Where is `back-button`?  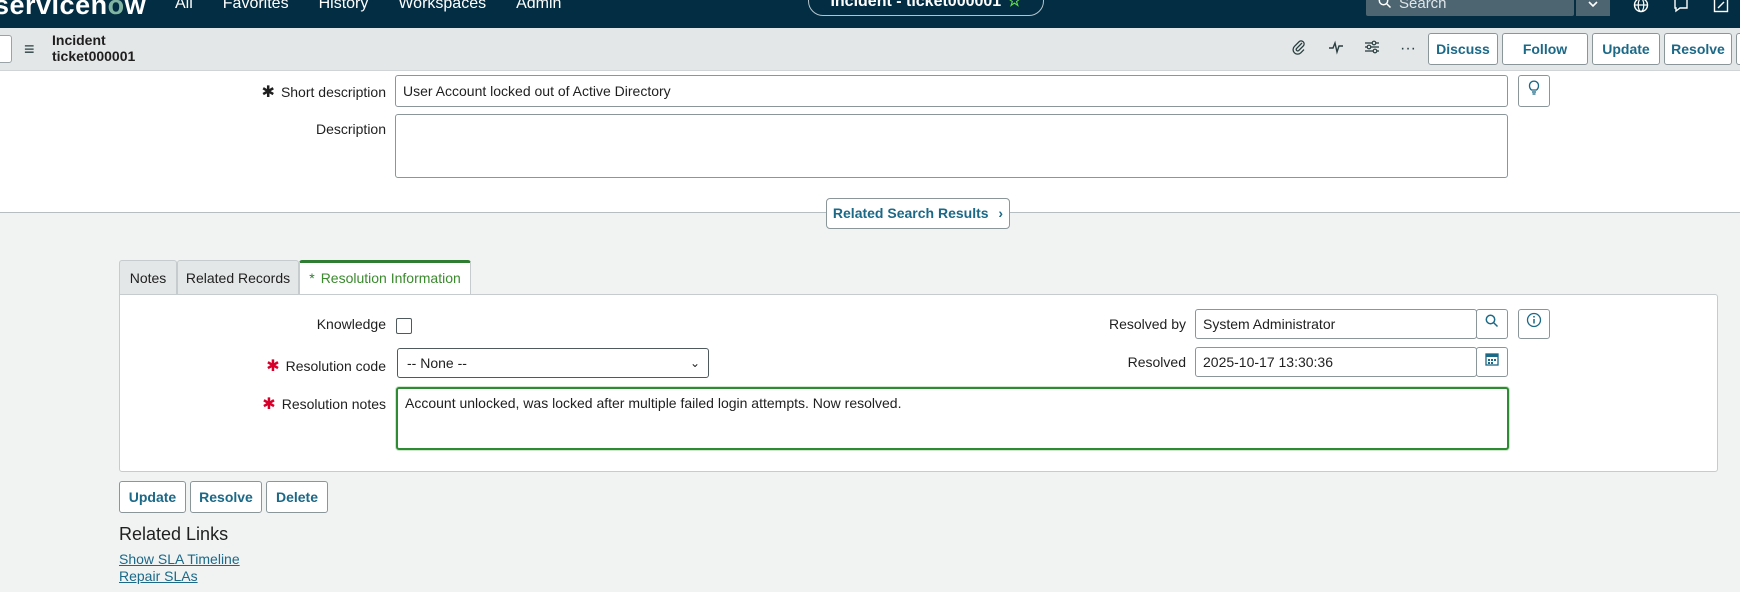 back-button is located at coordinates (6, 49).